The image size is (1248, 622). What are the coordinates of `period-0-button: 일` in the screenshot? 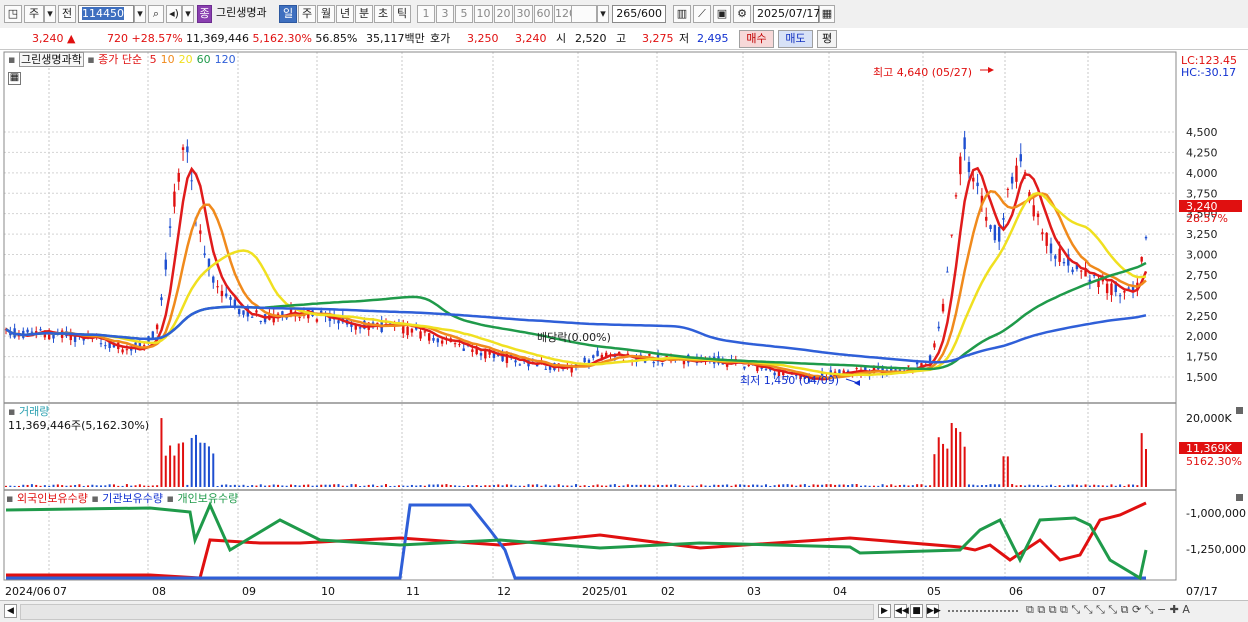 It's located at (288, 14).